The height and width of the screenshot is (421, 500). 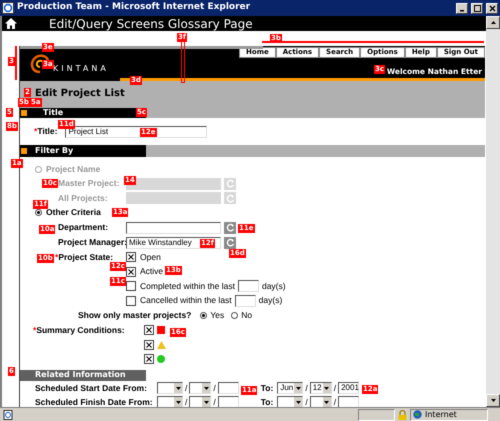 I want to click on dropdown: 12, so click(x=321, y=388).